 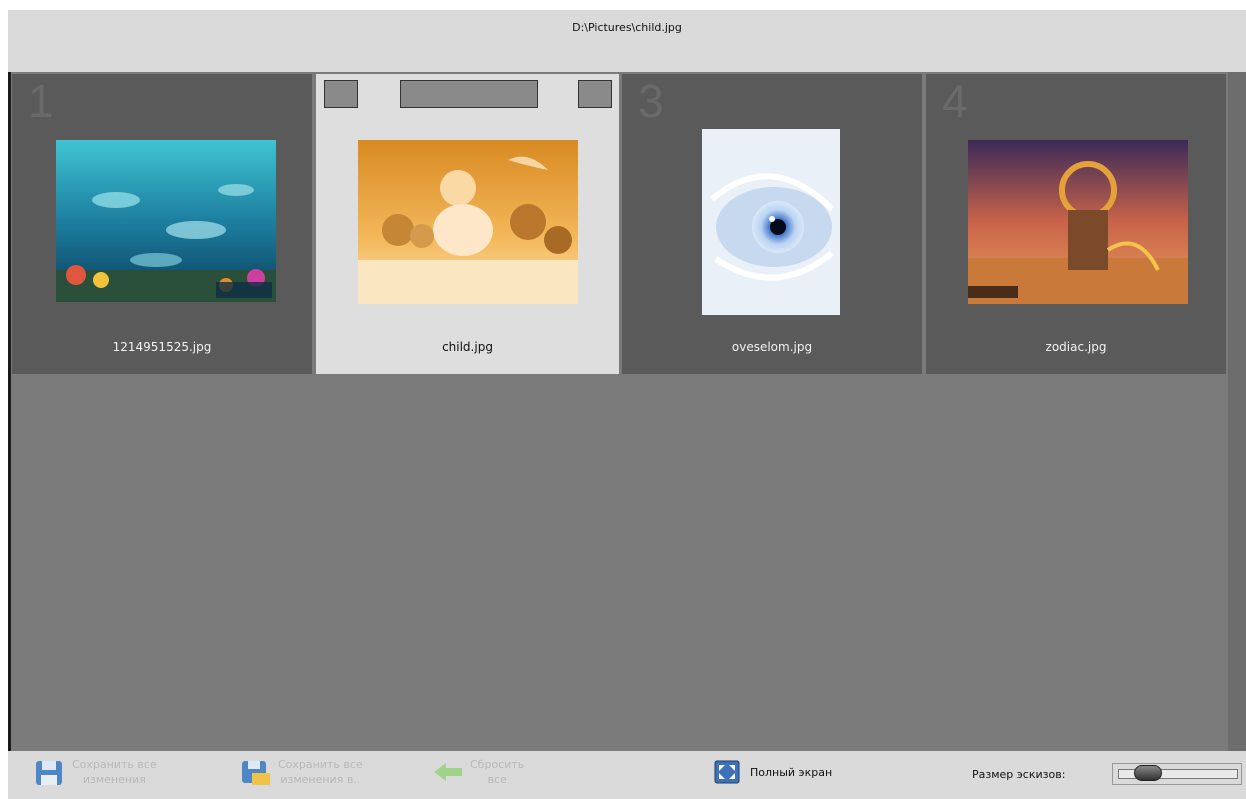 I want to click on thumb-size-label: Размер эскизов:, so click(x=1019, y=774).